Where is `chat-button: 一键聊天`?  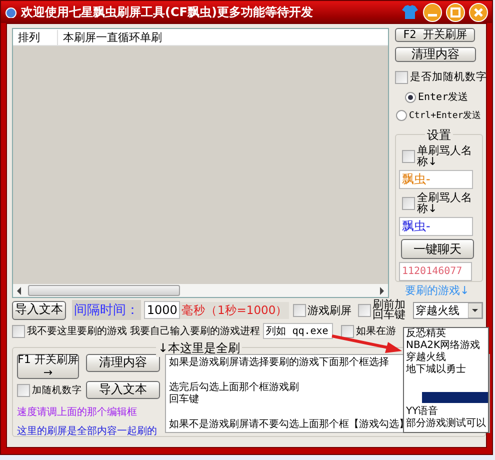 chat-button: 一键聊天 is located at coordinates (437, 249).